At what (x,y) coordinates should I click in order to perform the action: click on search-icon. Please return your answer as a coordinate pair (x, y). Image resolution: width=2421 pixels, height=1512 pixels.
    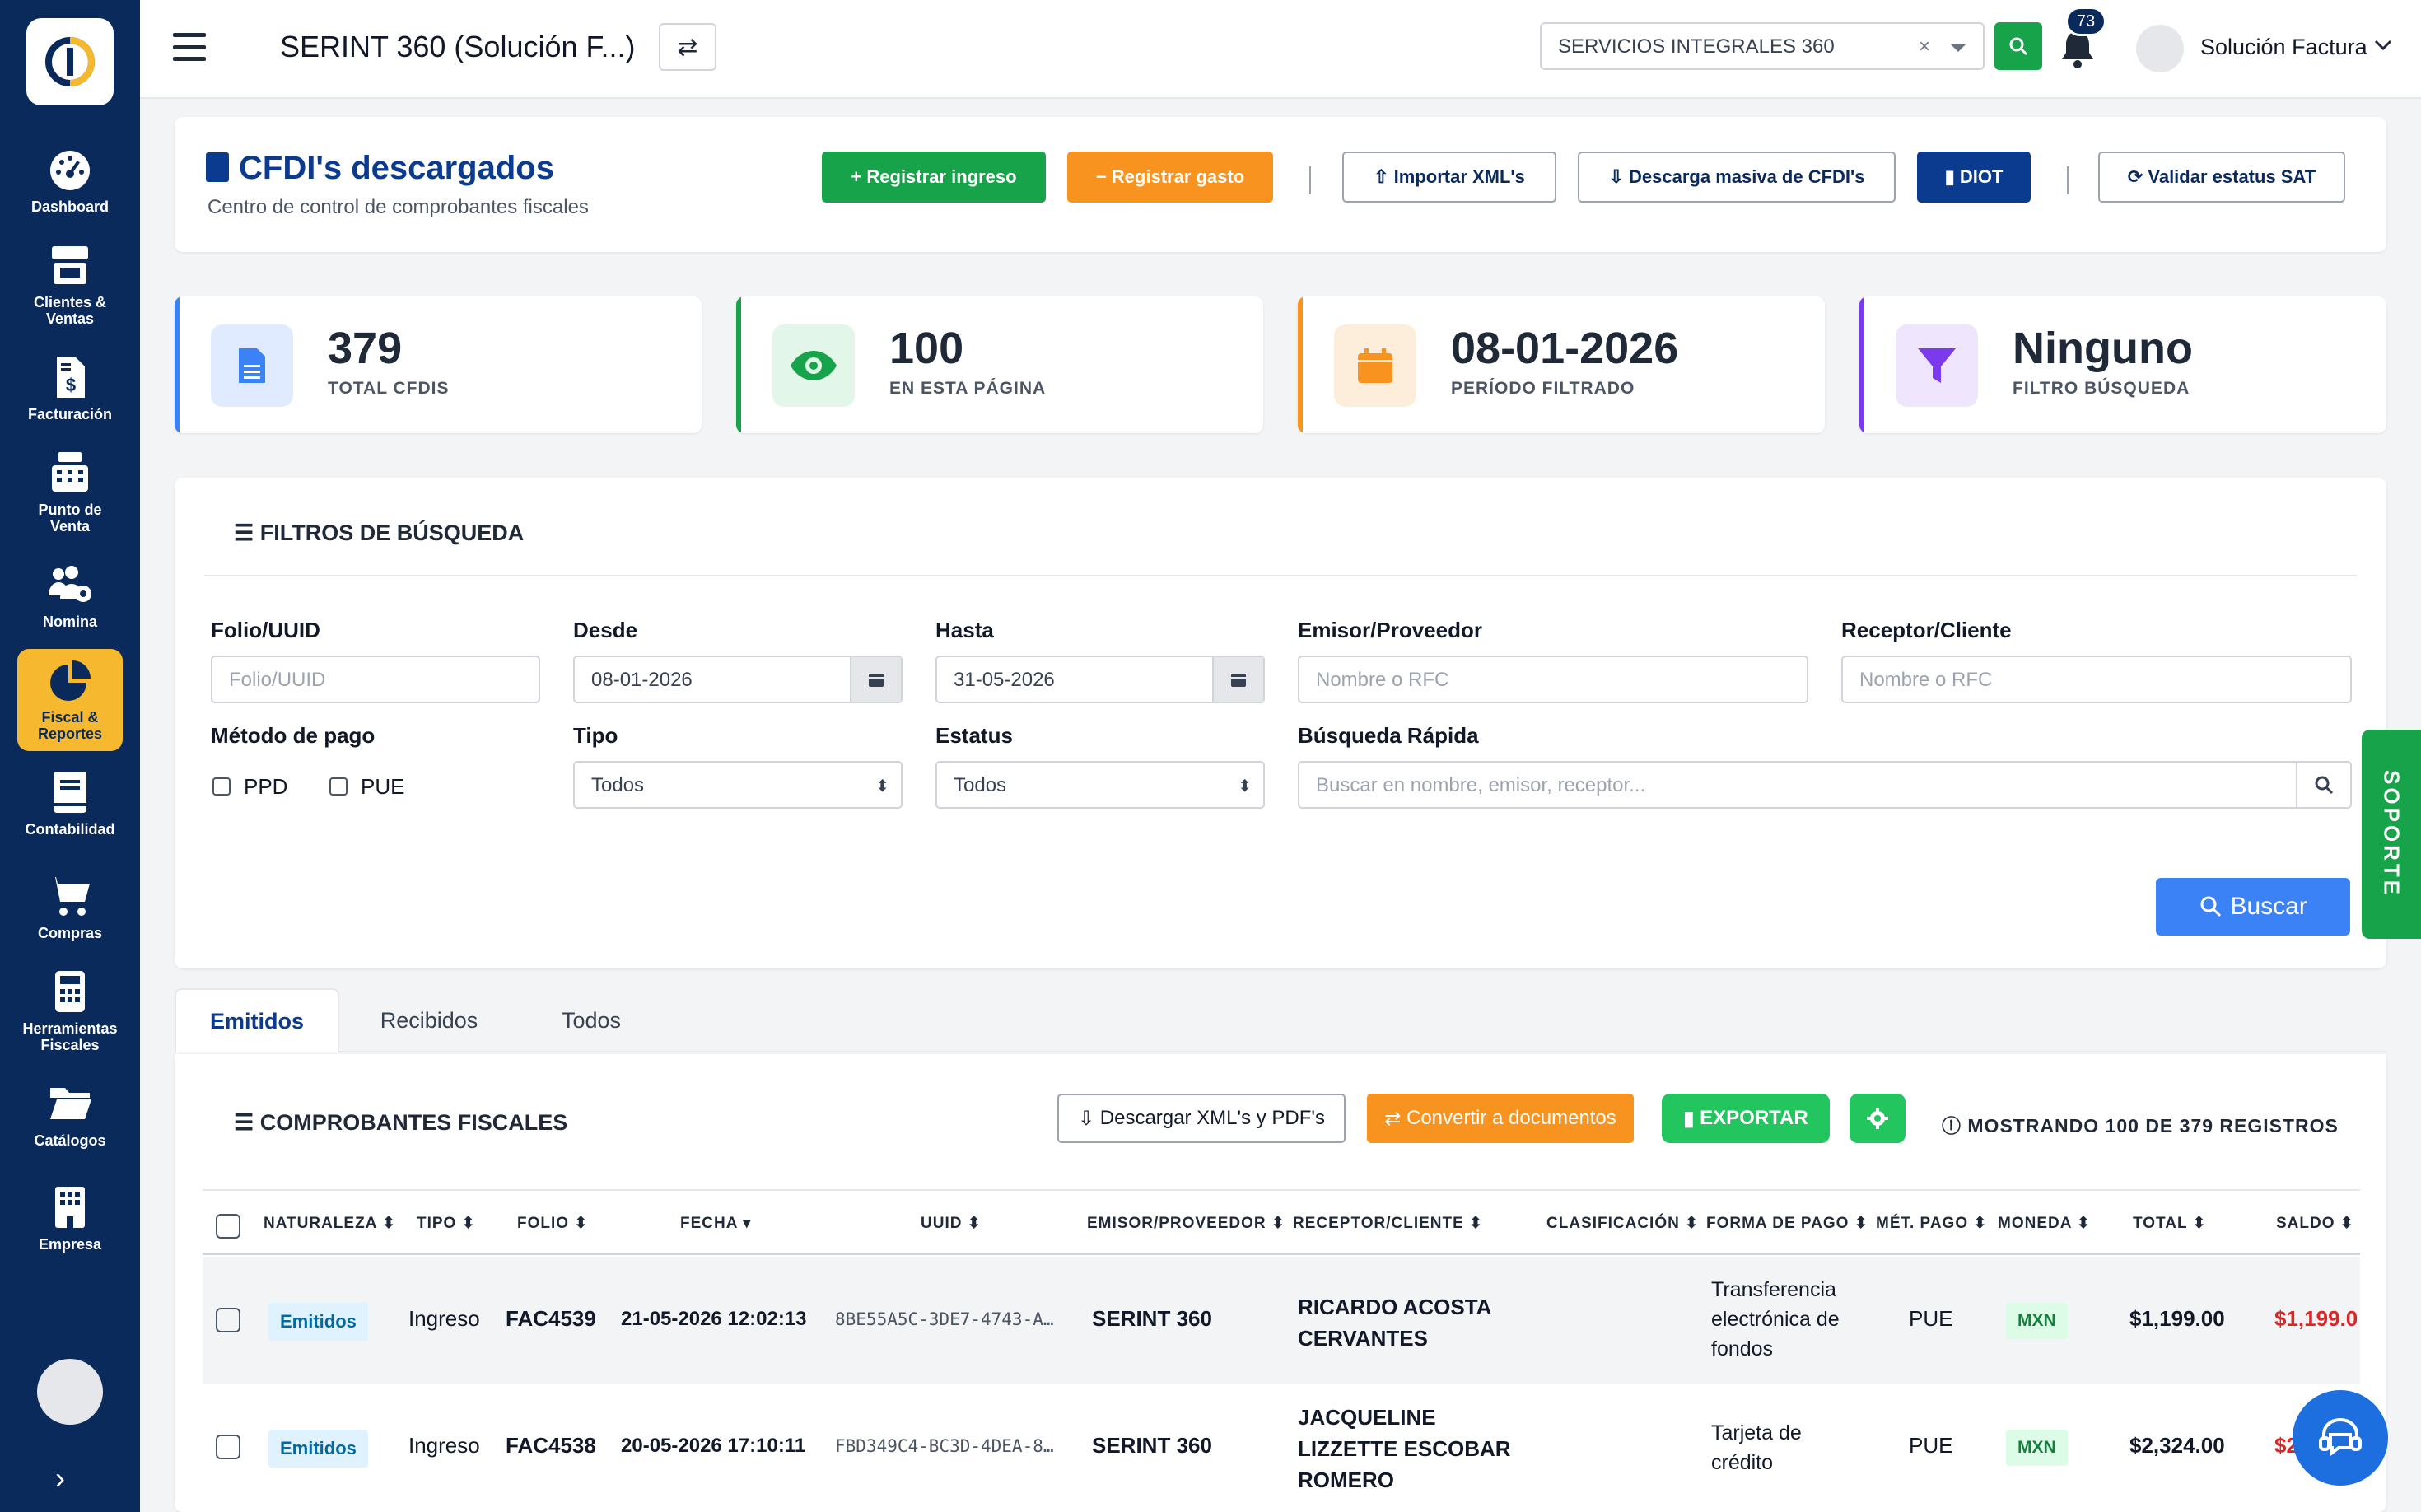
    Looking at the image, I should click on (2323, 785).